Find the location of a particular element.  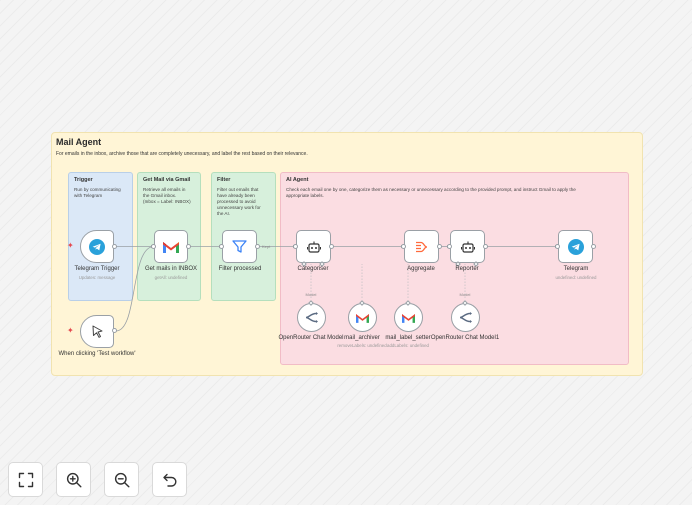

node-subtitle: Updates: message is located at coordinates (97, 277).